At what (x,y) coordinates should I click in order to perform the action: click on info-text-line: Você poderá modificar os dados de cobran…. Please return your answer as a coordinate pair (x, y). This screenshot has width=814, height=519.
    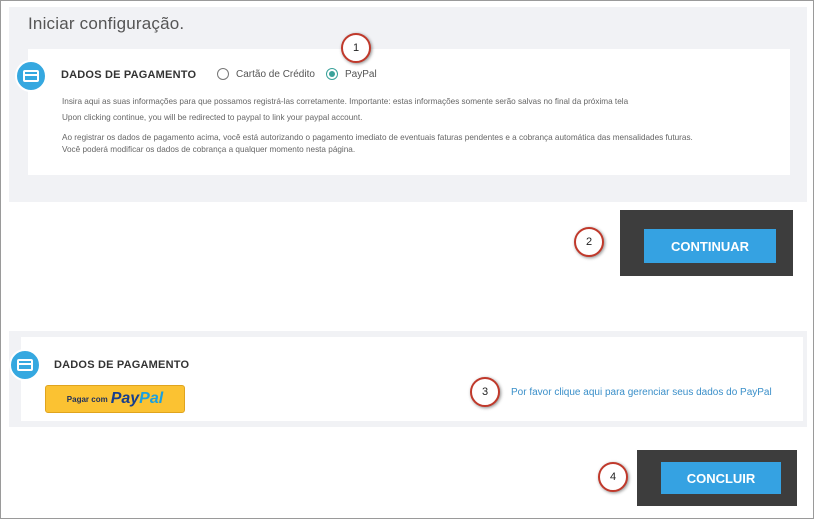
    Looking at the image, I should click on (209, 149).